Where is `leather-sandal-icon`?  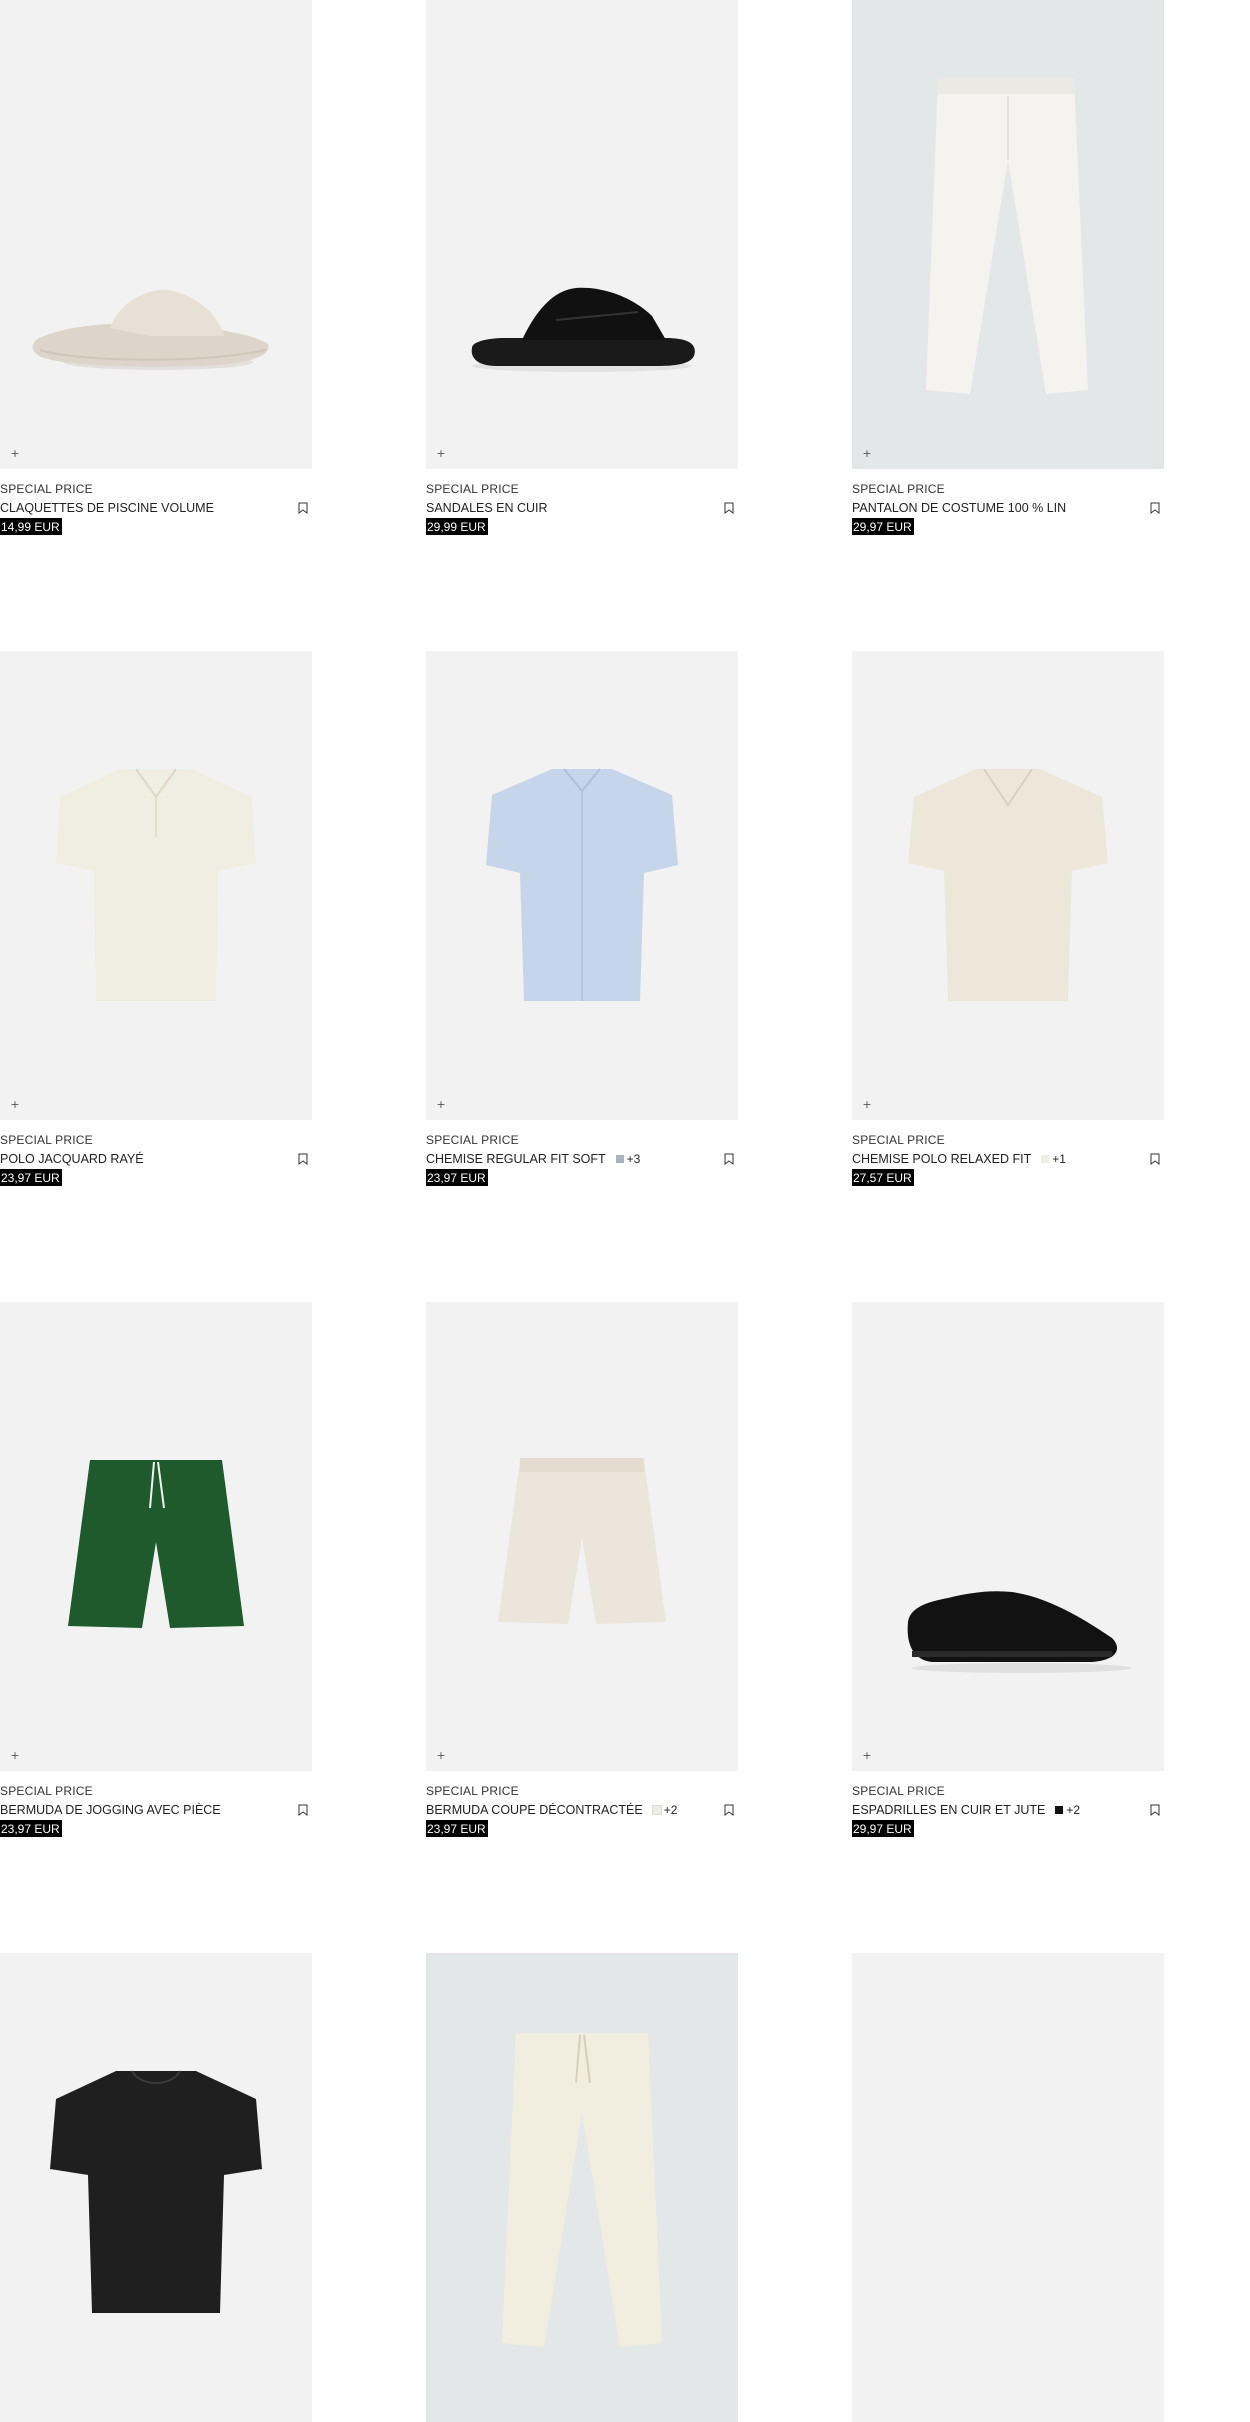 leather-sandal-icon is located at coordinates (583, 329).